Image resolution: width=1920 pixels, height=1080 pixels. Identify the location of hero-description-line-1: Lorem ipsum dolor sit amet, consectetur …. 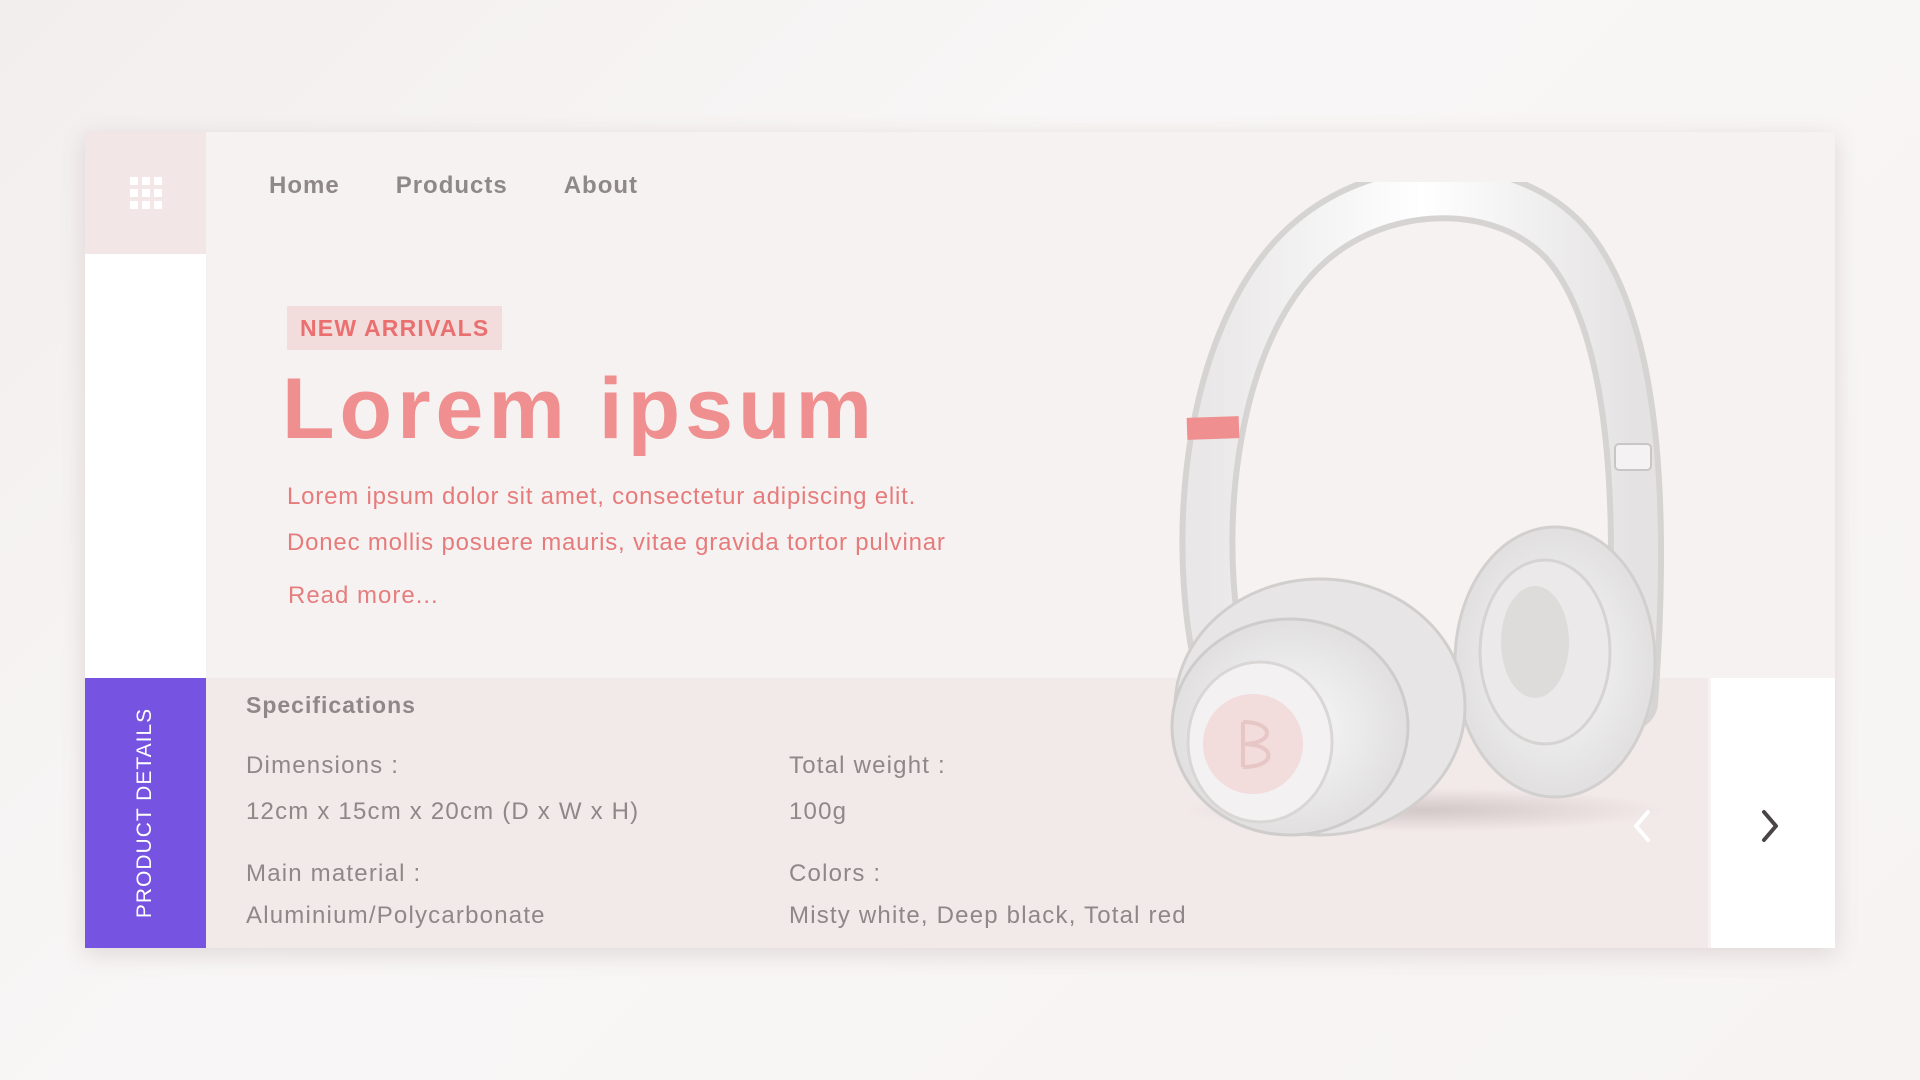
(602, 496).